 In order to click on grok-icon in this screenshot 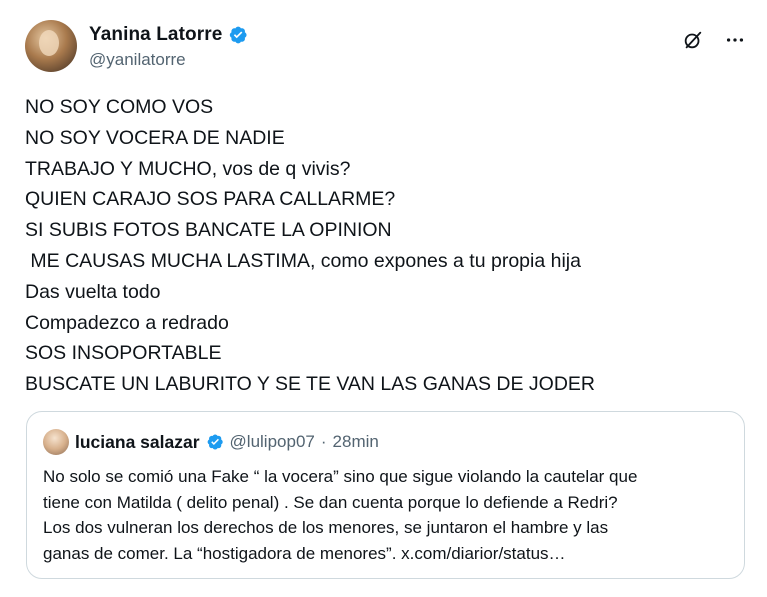, I will do `click(693, 40)`.